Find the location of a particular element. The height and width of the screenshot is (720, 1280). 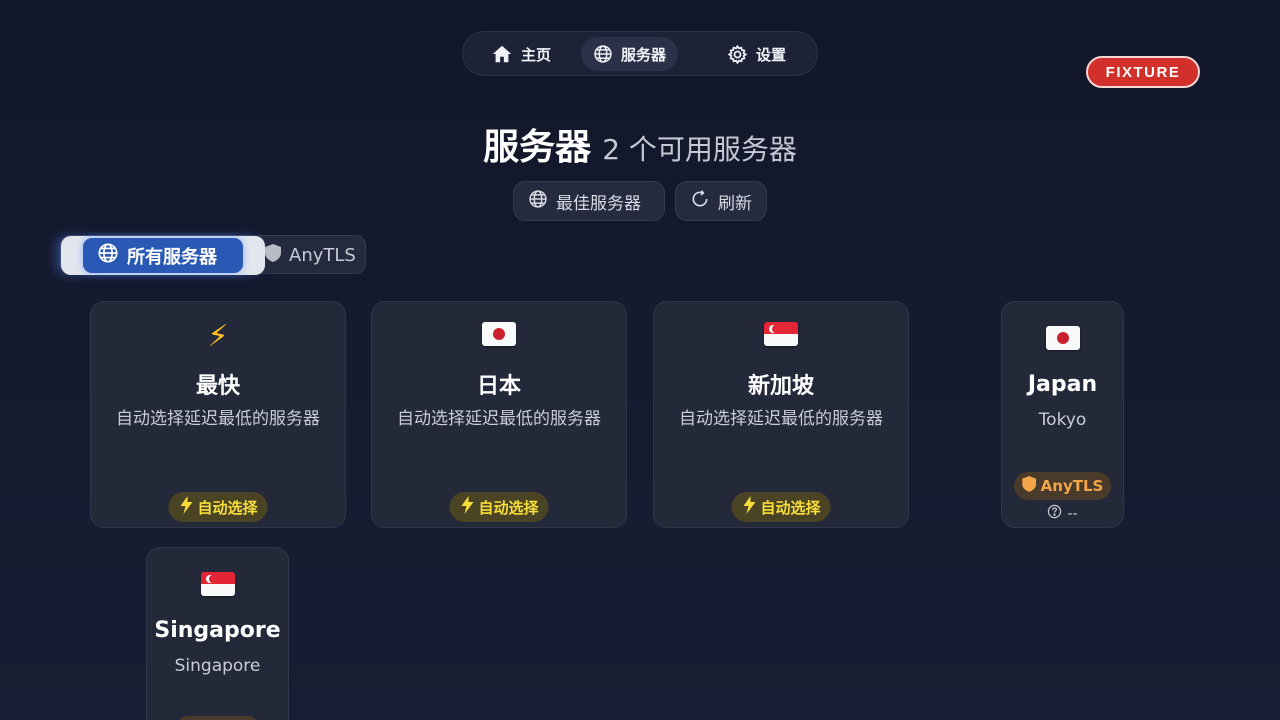

group-name: 新加坡 is located at coordinates (780, 386).